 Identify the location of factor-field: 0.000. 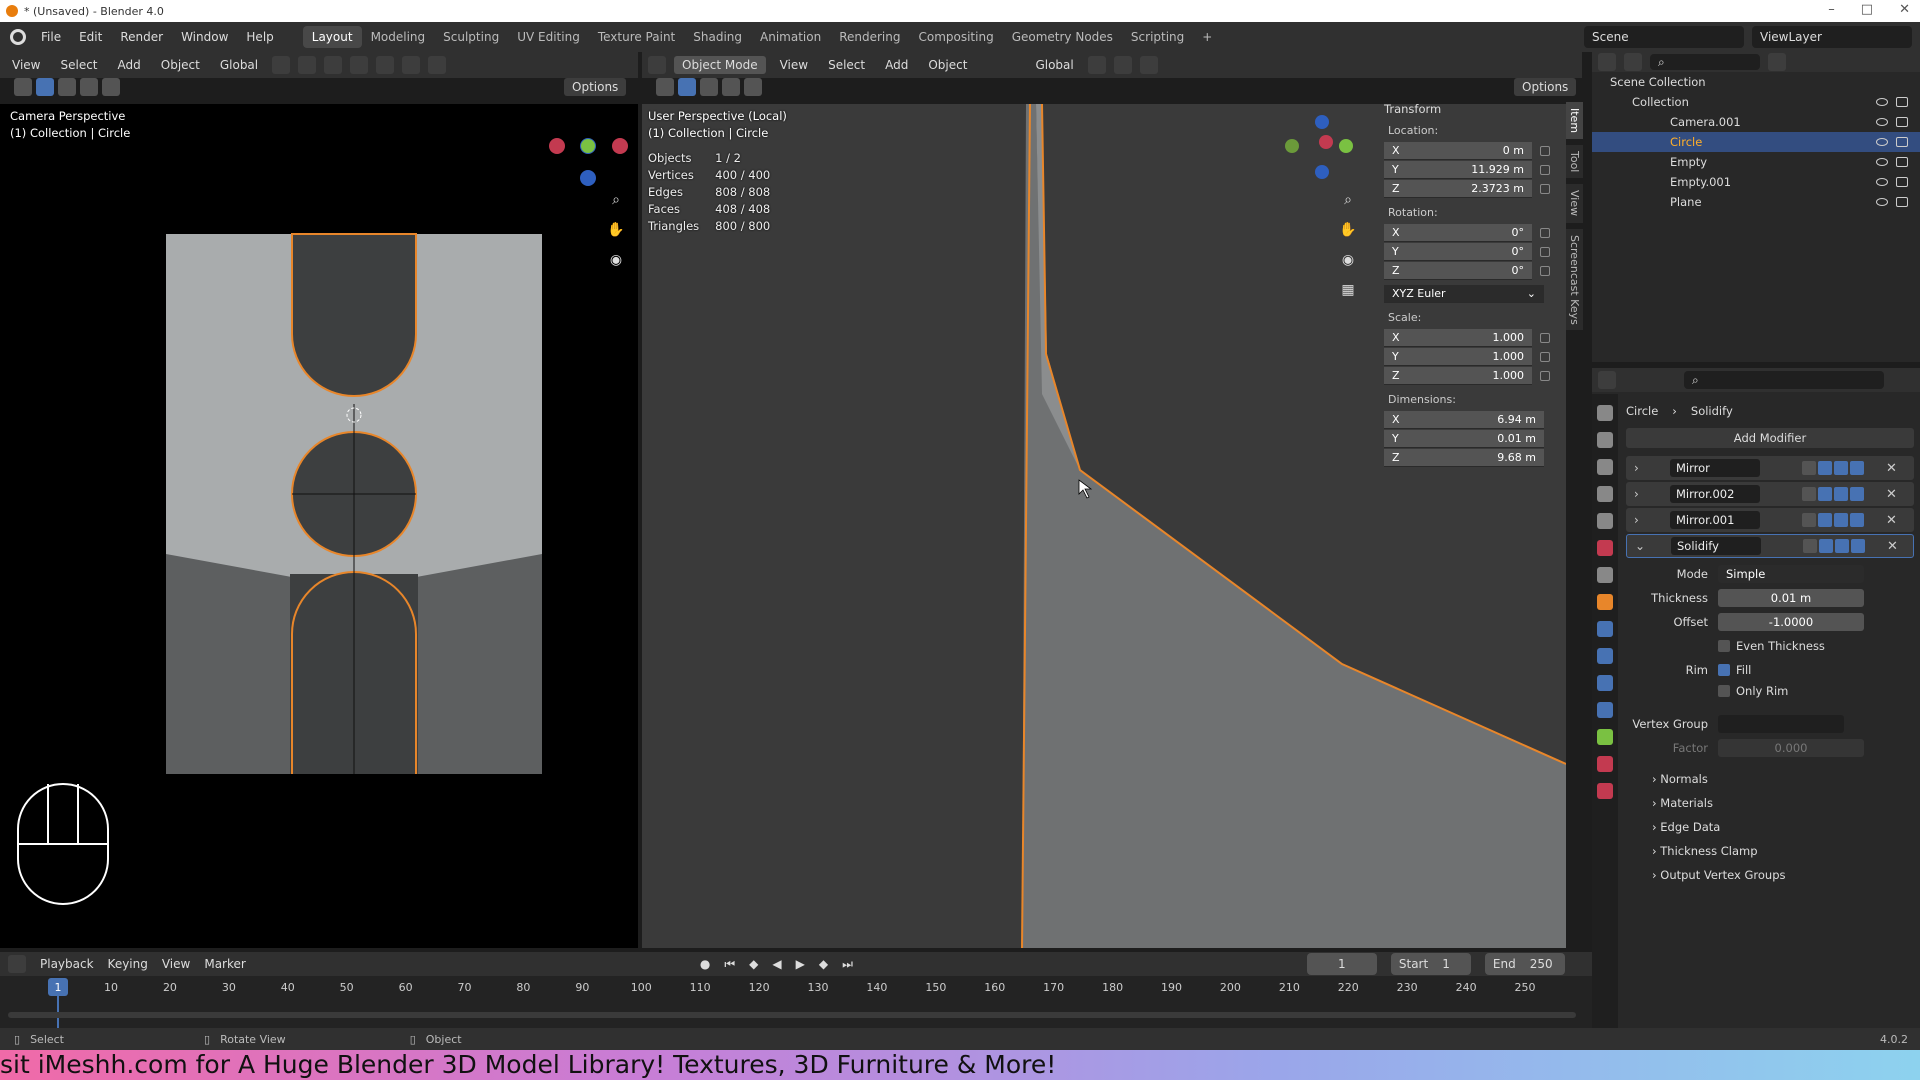
(1791, 748).